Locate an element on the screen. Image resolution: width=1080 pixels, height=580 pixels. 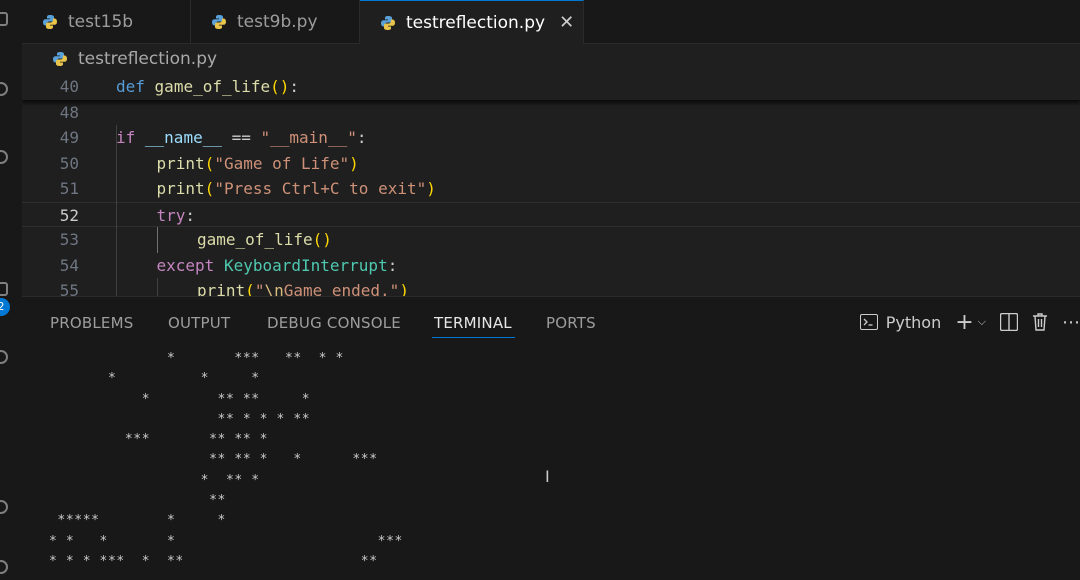
chevron-down-icon: ⌵ is located at coordinates (982, 322).